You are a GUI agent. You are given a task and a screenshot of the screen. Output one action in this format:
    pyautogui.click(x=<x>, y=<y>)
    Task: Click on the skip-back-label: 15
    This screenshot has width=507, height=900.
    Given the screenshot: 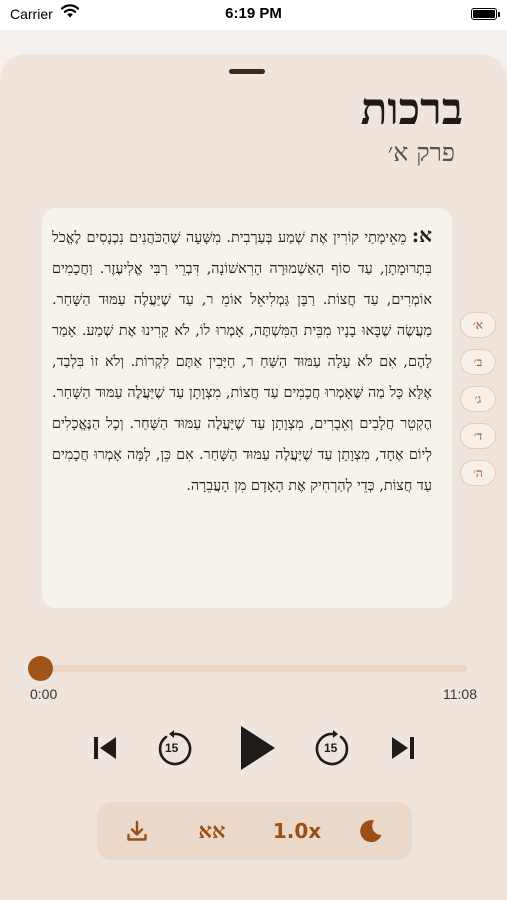 What is the action you would take?
    pyautogui.click(x=172, y=748)
    